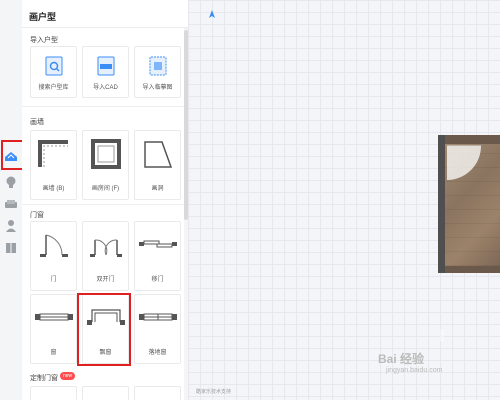 The width and height of the screenshot is (500, 400). What do you see at coordinates (157, 280) in the screenshot?
I see `card-label: 移门` at bounding box center [157, 280].